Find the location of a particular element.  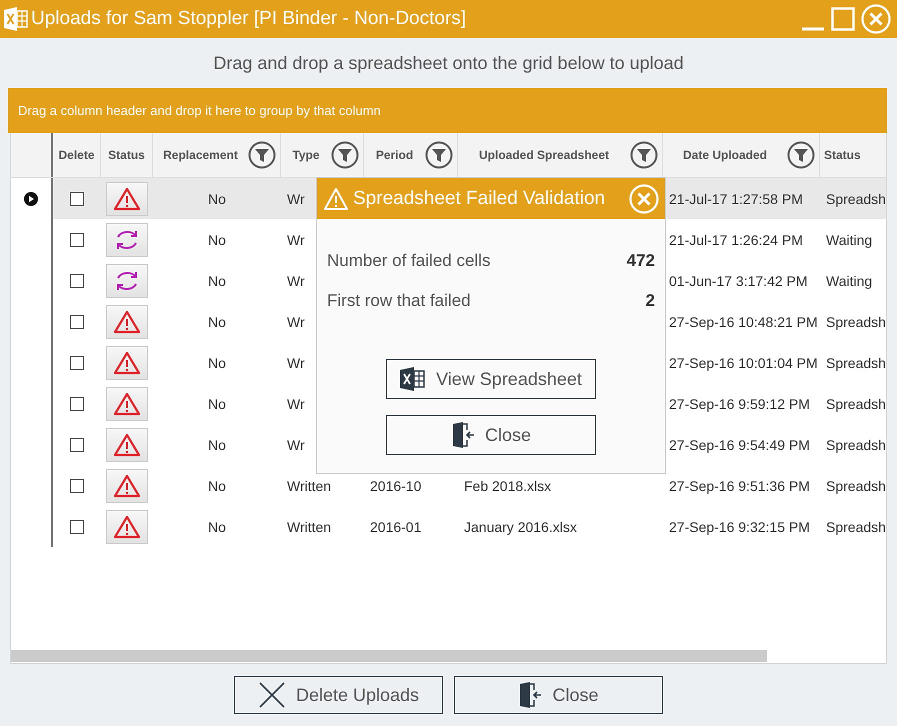

table-cell: 27-Sep-16 9:59:12 PM is located at coordinates (739, 404).